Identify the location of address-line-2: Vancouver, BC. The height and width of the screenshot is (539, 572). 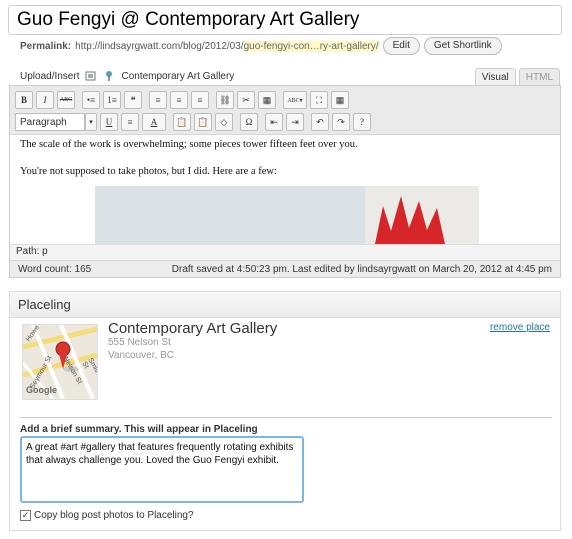
(141, 355).